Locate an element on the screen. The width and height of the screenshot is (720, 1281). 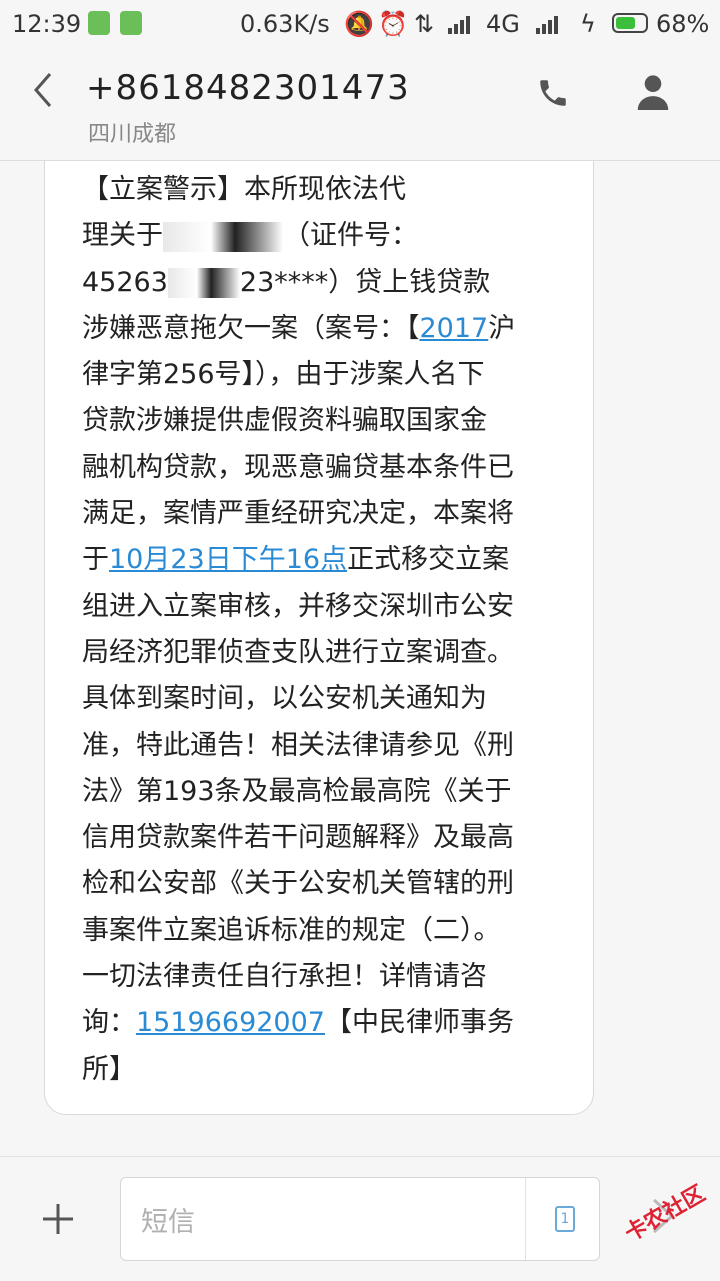
message-line: 于10月23日下午16点正式移交立案 is located at coordinates (327, 560).